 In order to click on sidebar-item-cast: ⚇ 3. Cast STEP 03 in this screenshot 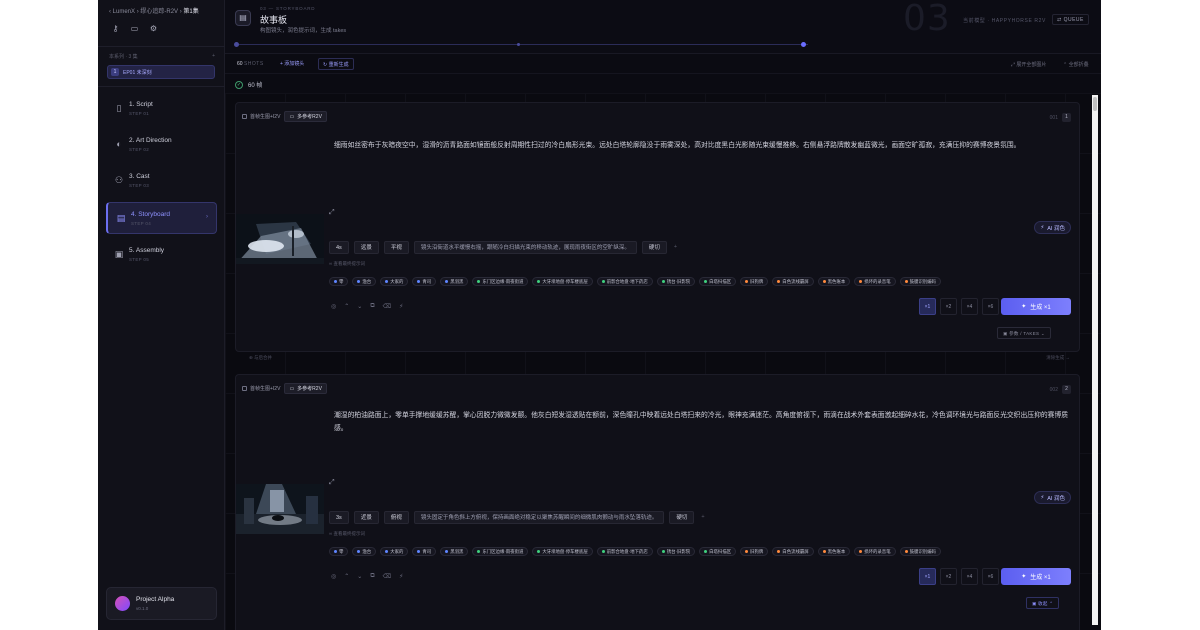, I will do `click(161, 180)`.